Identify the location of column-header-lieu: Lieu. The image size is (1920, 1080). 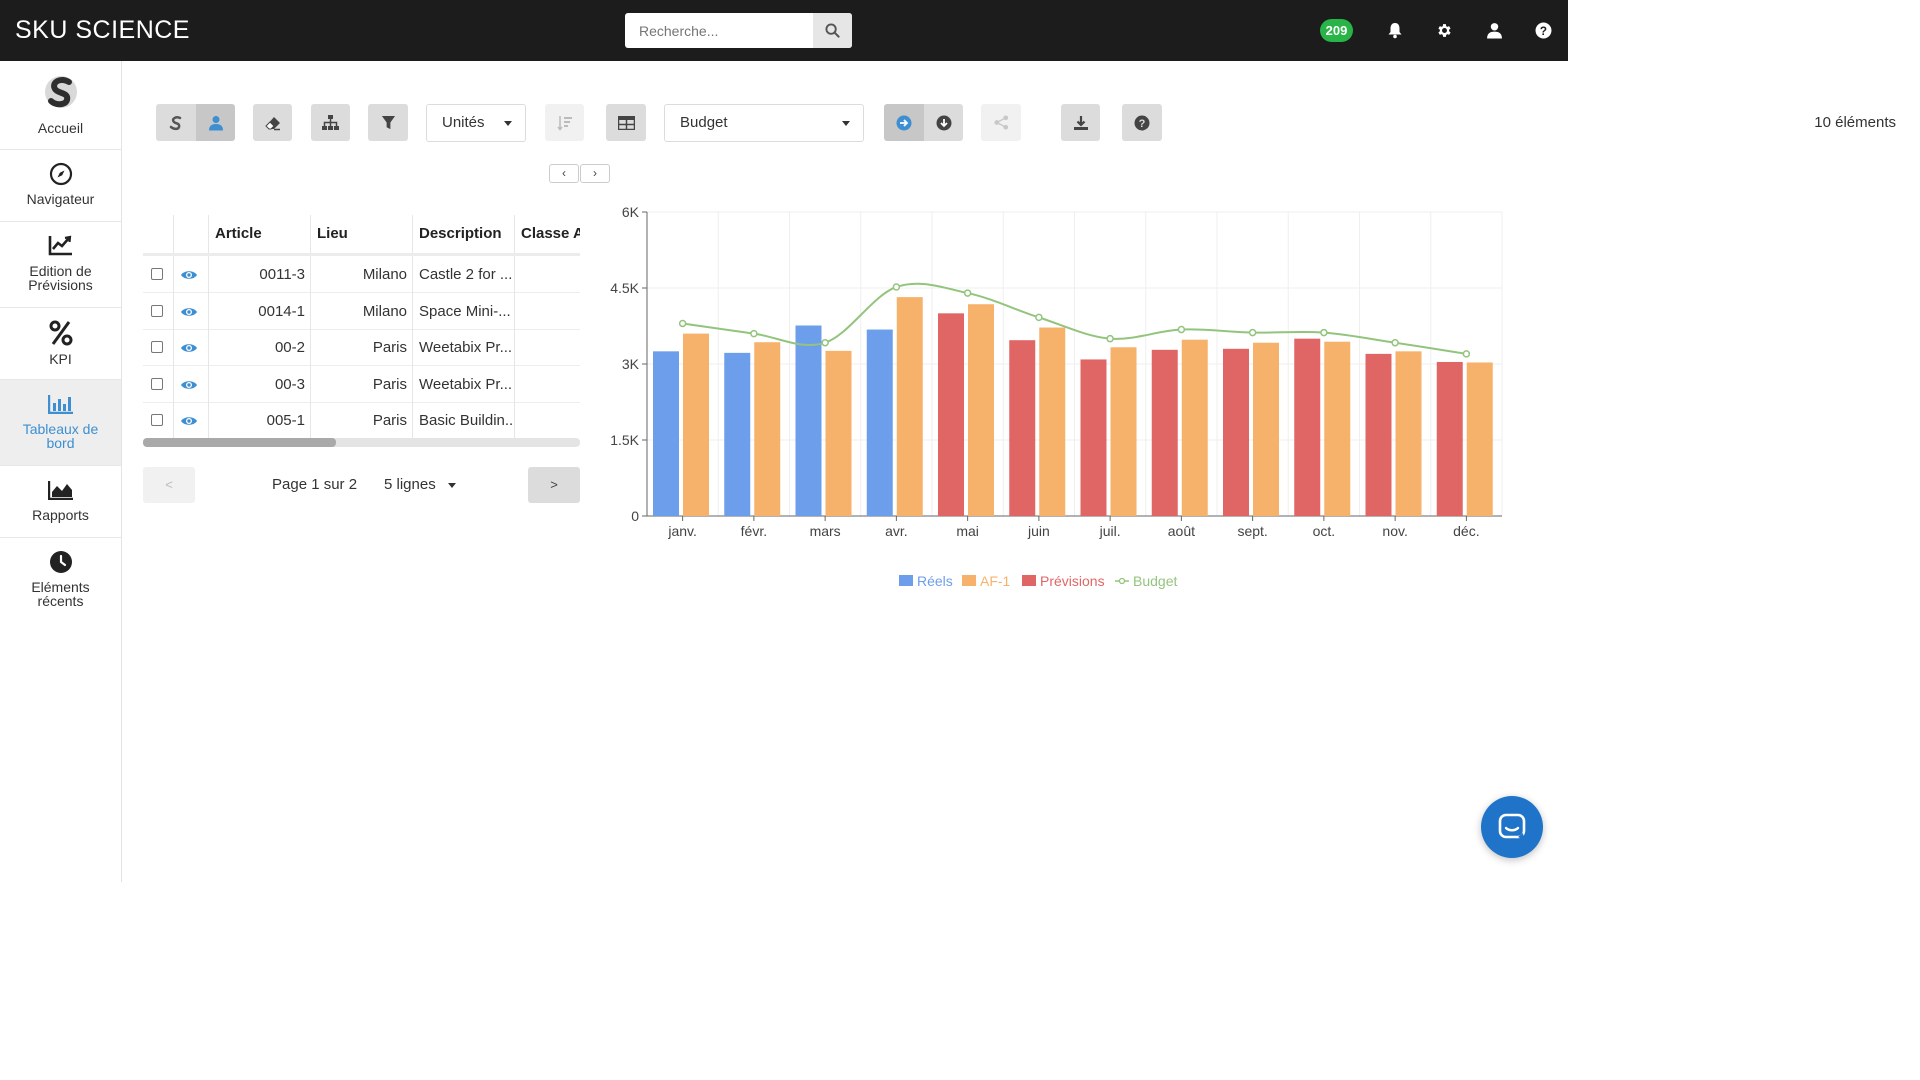
(362, 234).